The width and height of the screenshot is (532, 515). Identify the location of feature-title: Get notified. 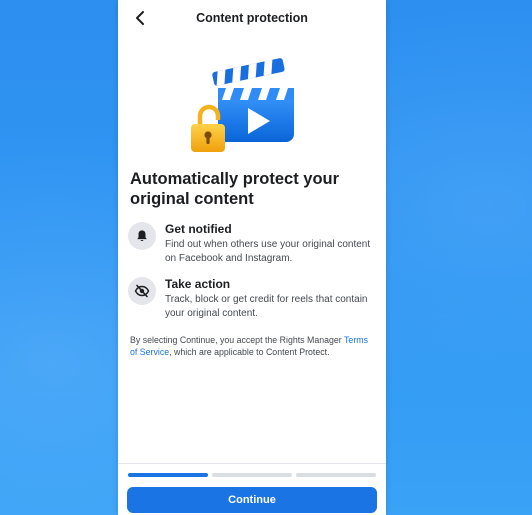
(198, 229).